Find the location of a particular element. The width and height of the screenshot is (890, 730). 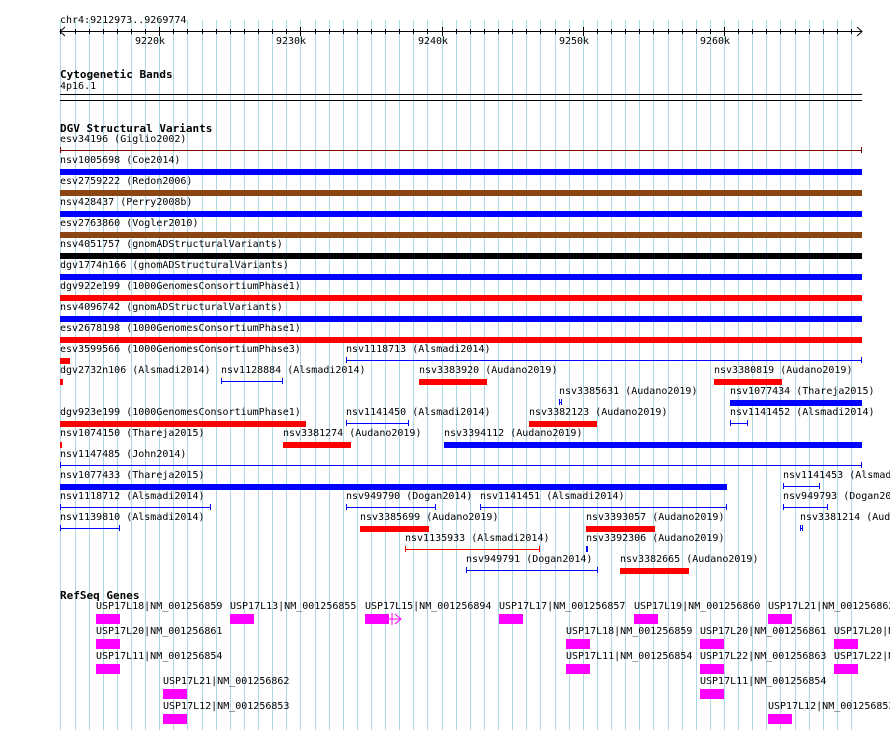

dgv-feature-label: nsv1141452 (Alsmadi2014) is located at coordinates (802, 413).